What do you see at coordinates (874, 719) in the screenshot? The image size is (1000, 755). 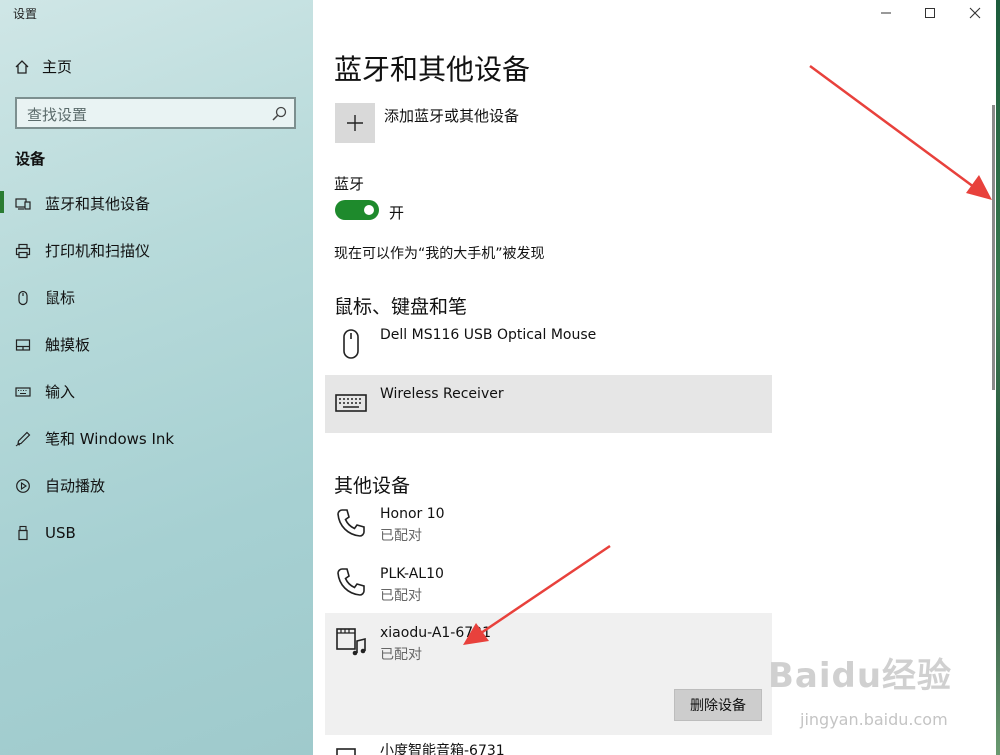 I see `watermark-url: jingyan.baidu.com` at bounding box center [874, 719].